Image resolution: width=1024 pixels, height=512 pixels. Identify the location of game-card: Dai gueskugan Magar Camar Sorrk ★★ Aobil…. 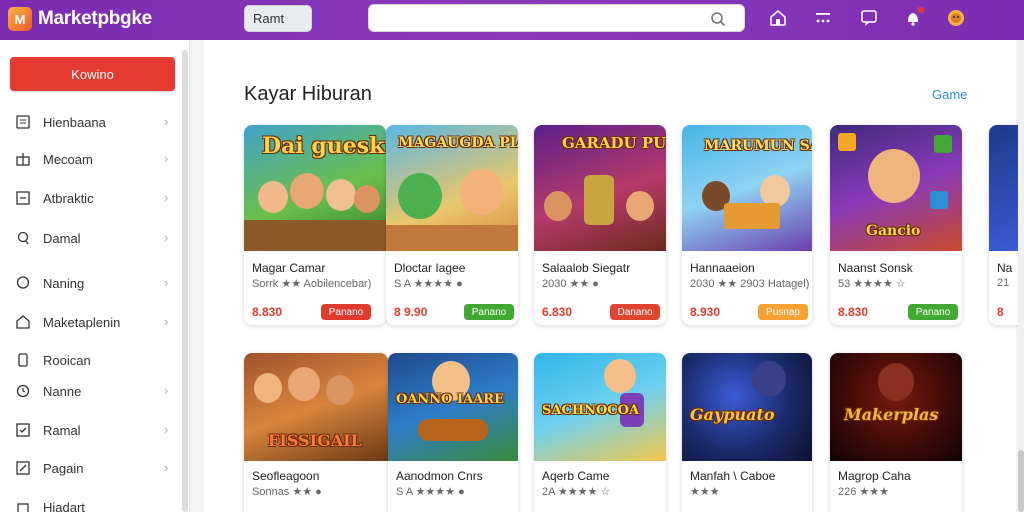
(315, 225).